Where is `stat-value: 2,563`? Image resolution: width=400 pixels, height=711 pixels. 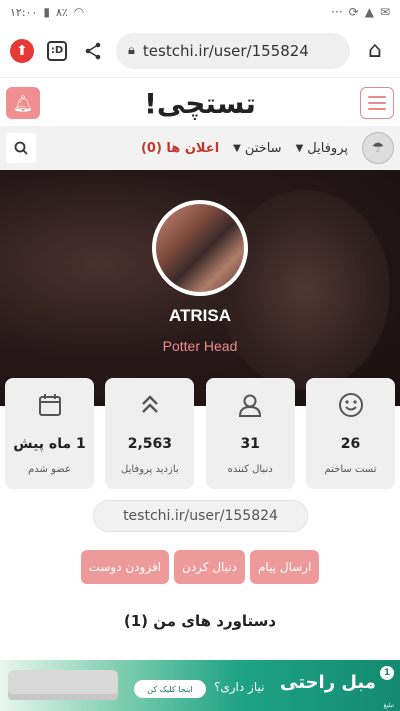 stat-value: 2,563 is located at coordinates (149, 444).